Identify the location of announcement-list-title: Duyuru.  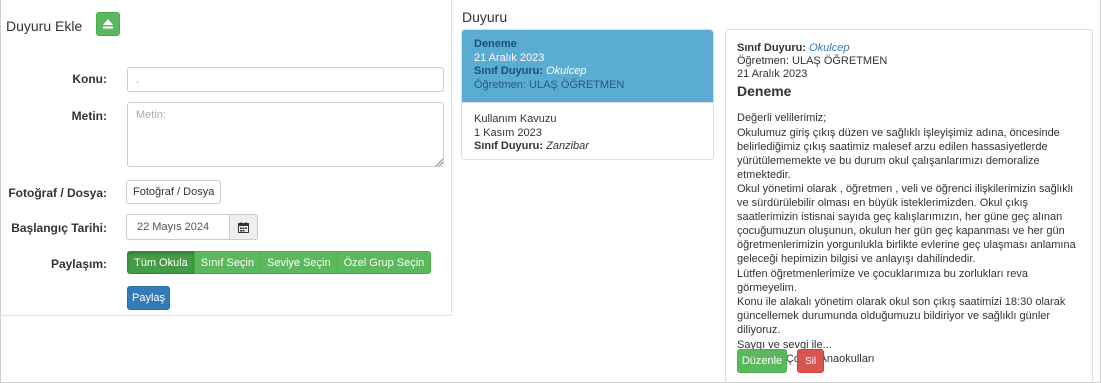
(485, 17).